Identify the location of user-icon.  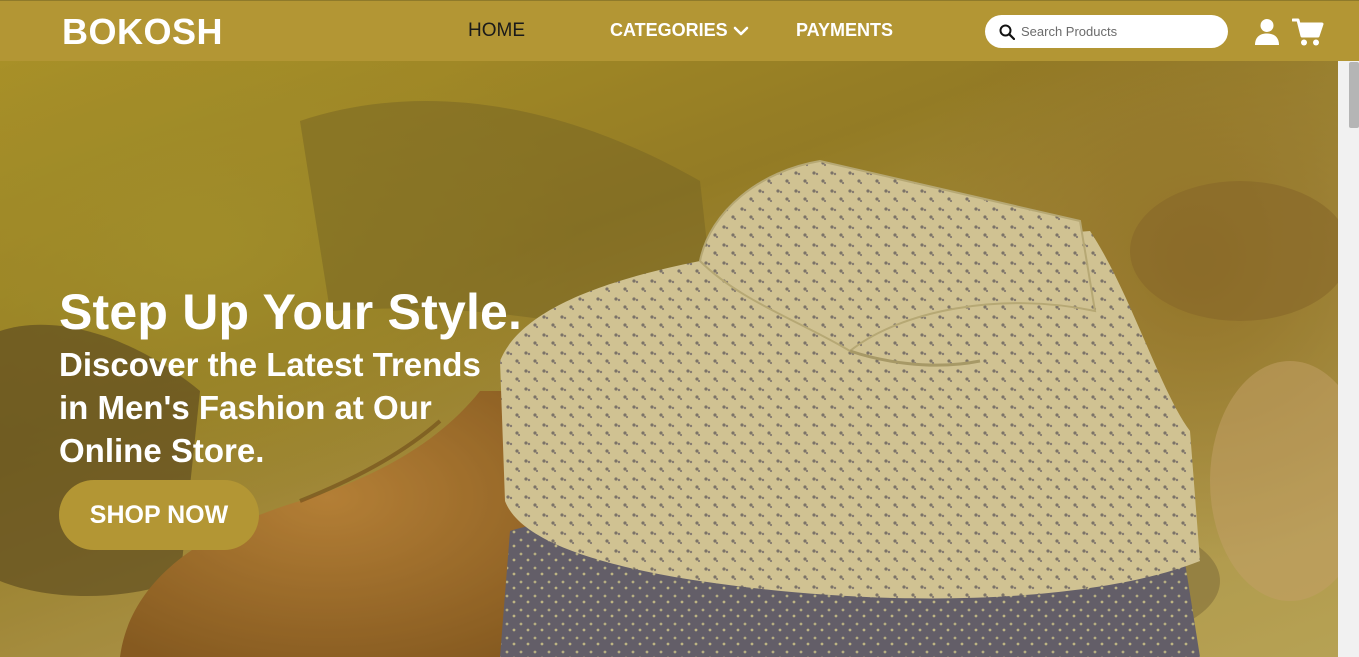
(1267, 32).